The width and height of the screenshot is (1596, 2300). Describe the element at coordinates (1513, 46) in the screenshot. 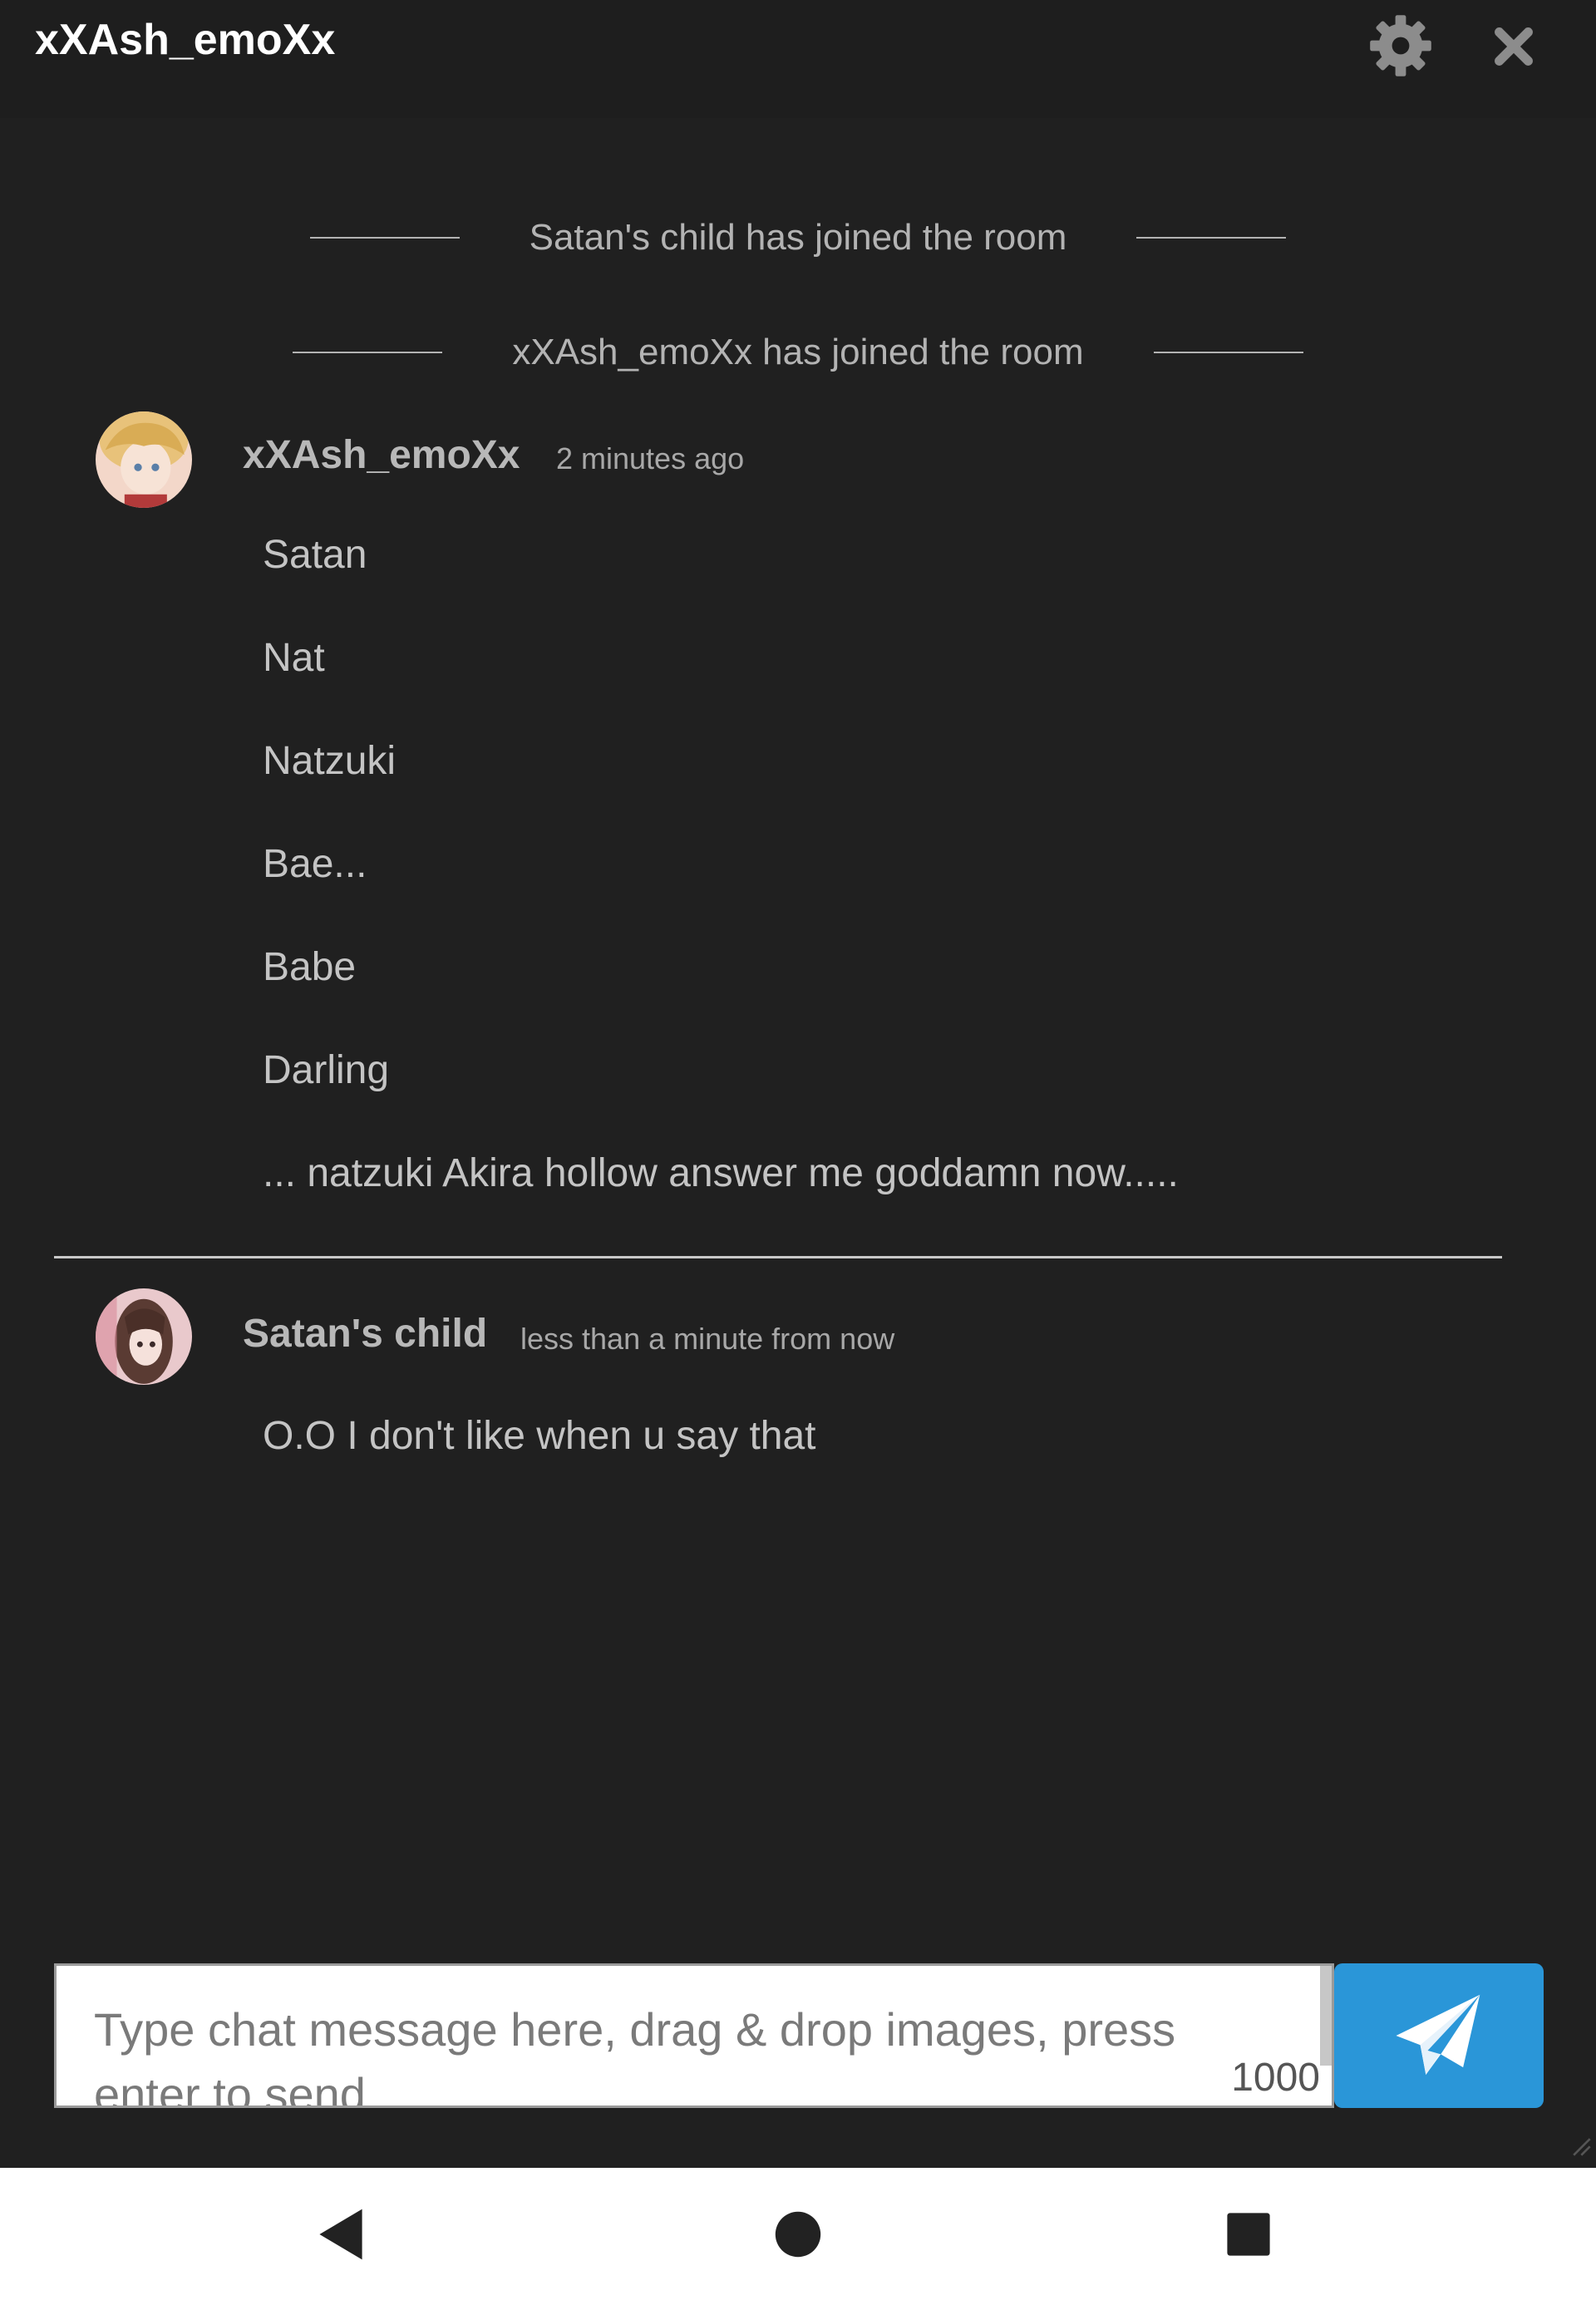

I see `close-icon` at that location.